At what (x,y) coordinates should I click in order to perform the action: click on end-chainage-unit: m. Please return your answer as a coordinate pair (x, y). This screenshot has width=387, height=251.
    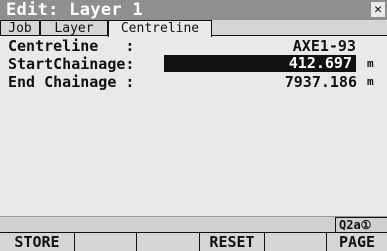
    Looking at the image, I should click on (370, 81).